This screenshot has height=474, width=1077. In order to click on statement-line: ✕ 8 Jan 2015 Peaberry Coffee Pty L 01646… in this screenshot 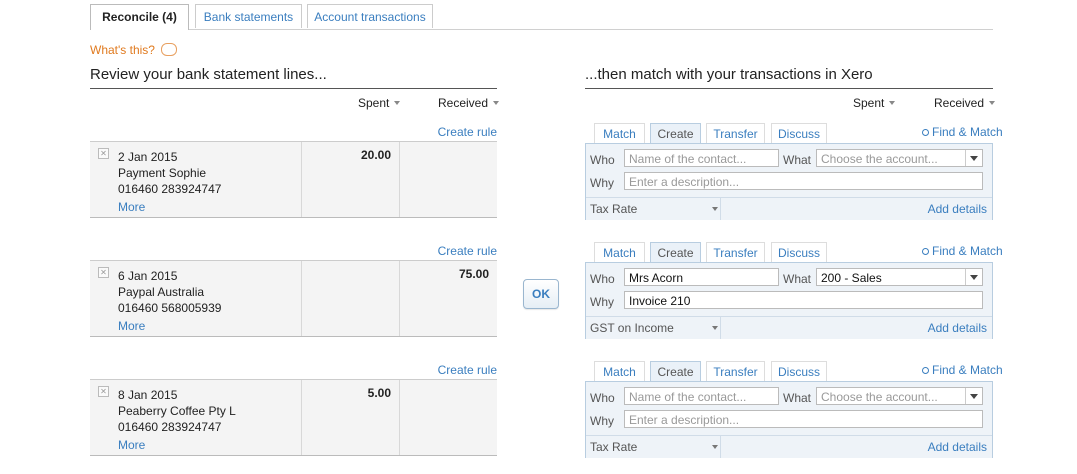, I will do `click(293, 417)`.